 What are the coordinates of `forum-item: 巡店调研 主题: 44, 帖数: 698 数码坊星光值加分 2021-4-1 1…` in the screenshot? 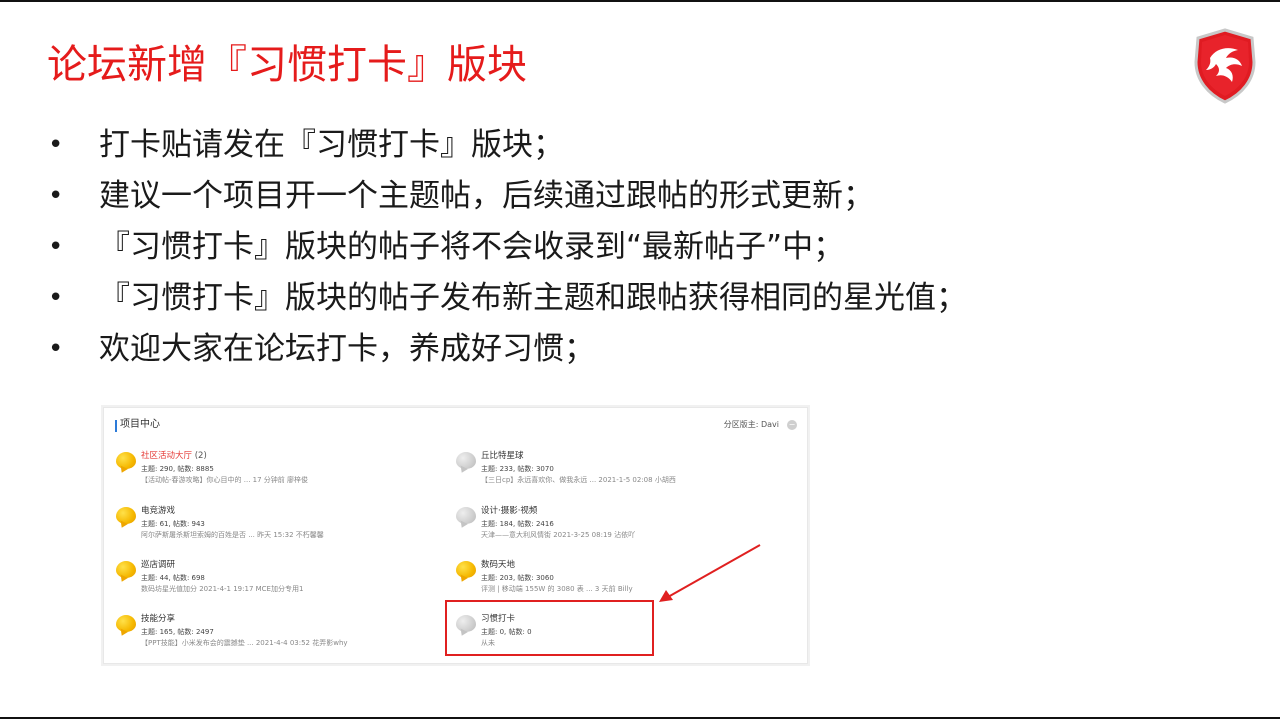 It's located at (266, 579).